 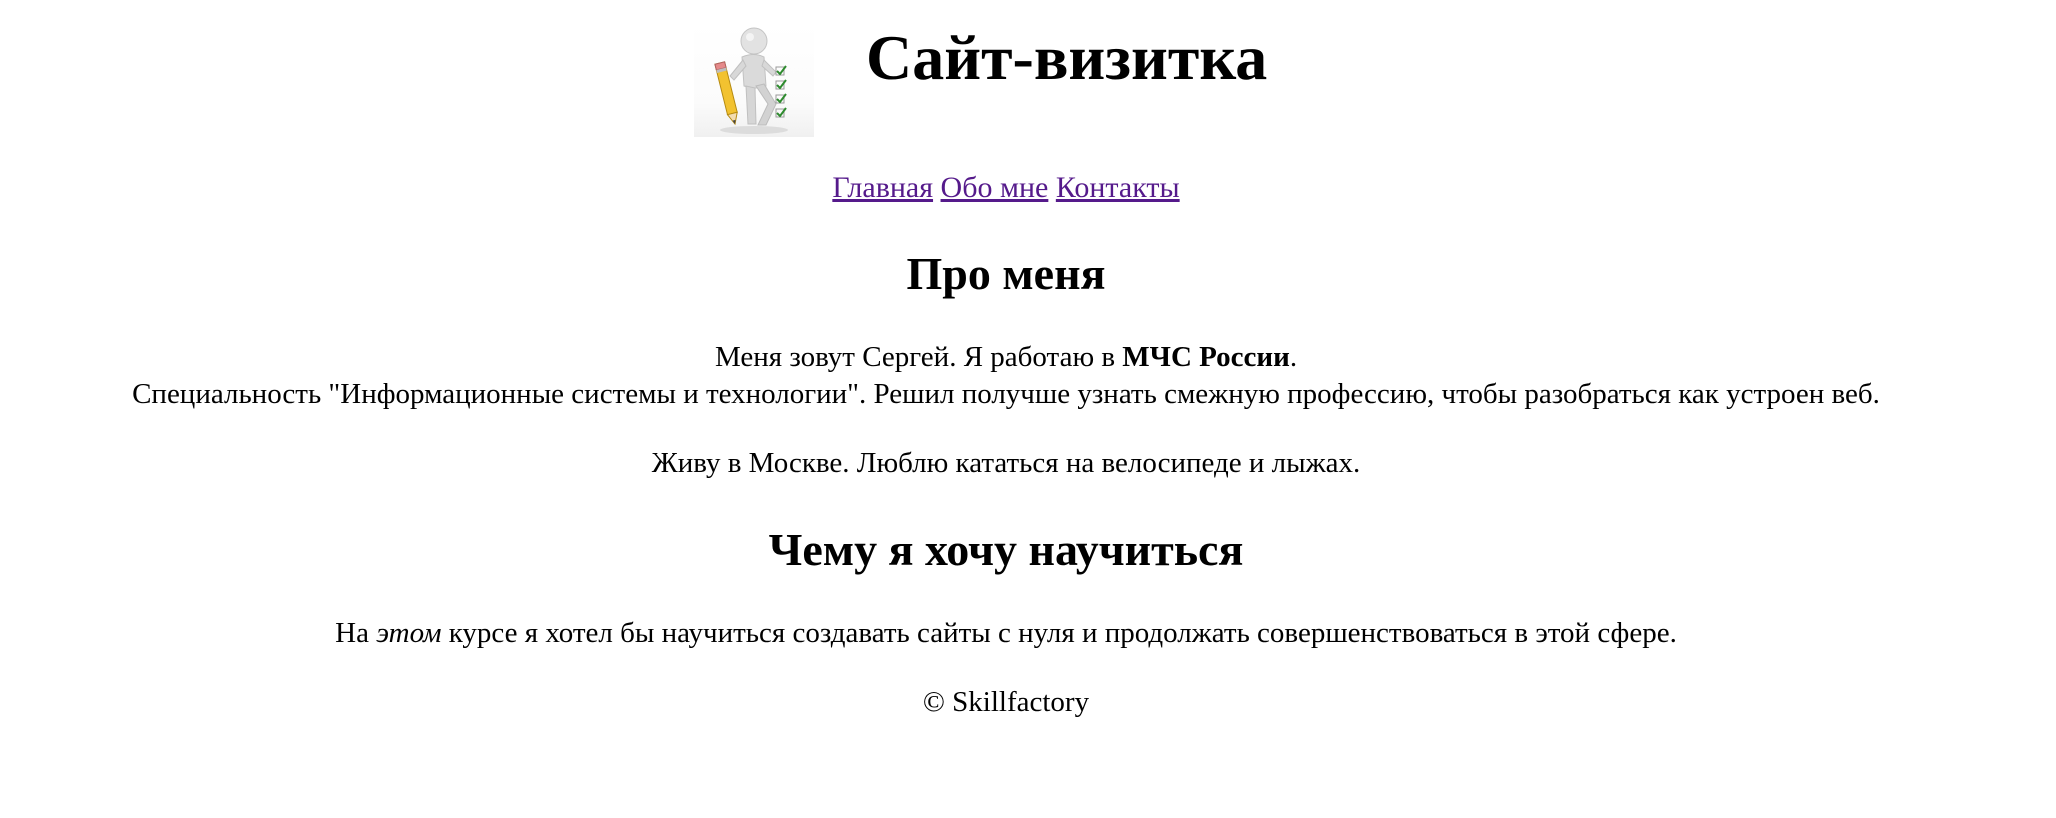 I want to click on learn-emphasis: этом, so click(x=409, y=633).